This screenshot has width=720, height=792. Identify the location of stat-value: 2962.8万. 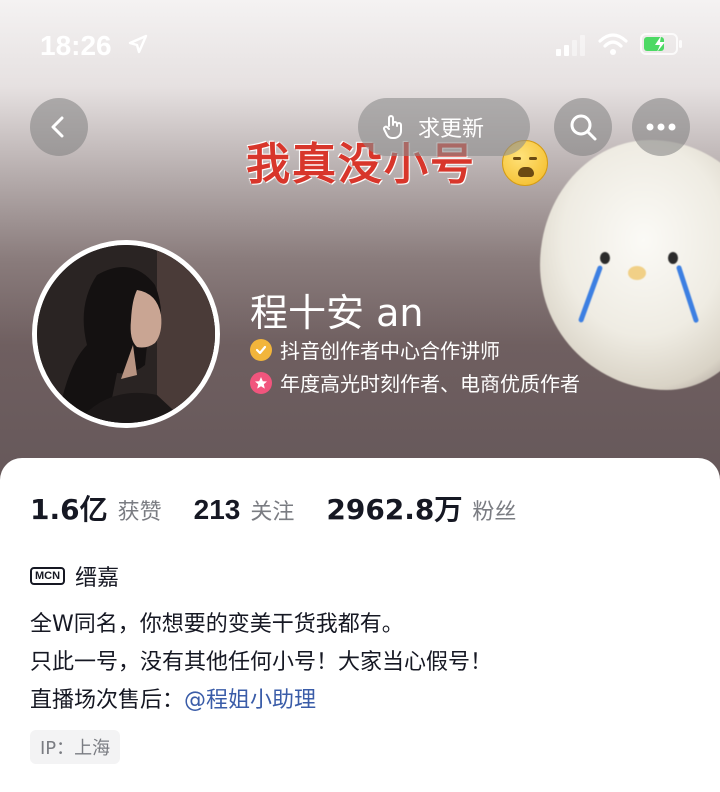
(394, 509).